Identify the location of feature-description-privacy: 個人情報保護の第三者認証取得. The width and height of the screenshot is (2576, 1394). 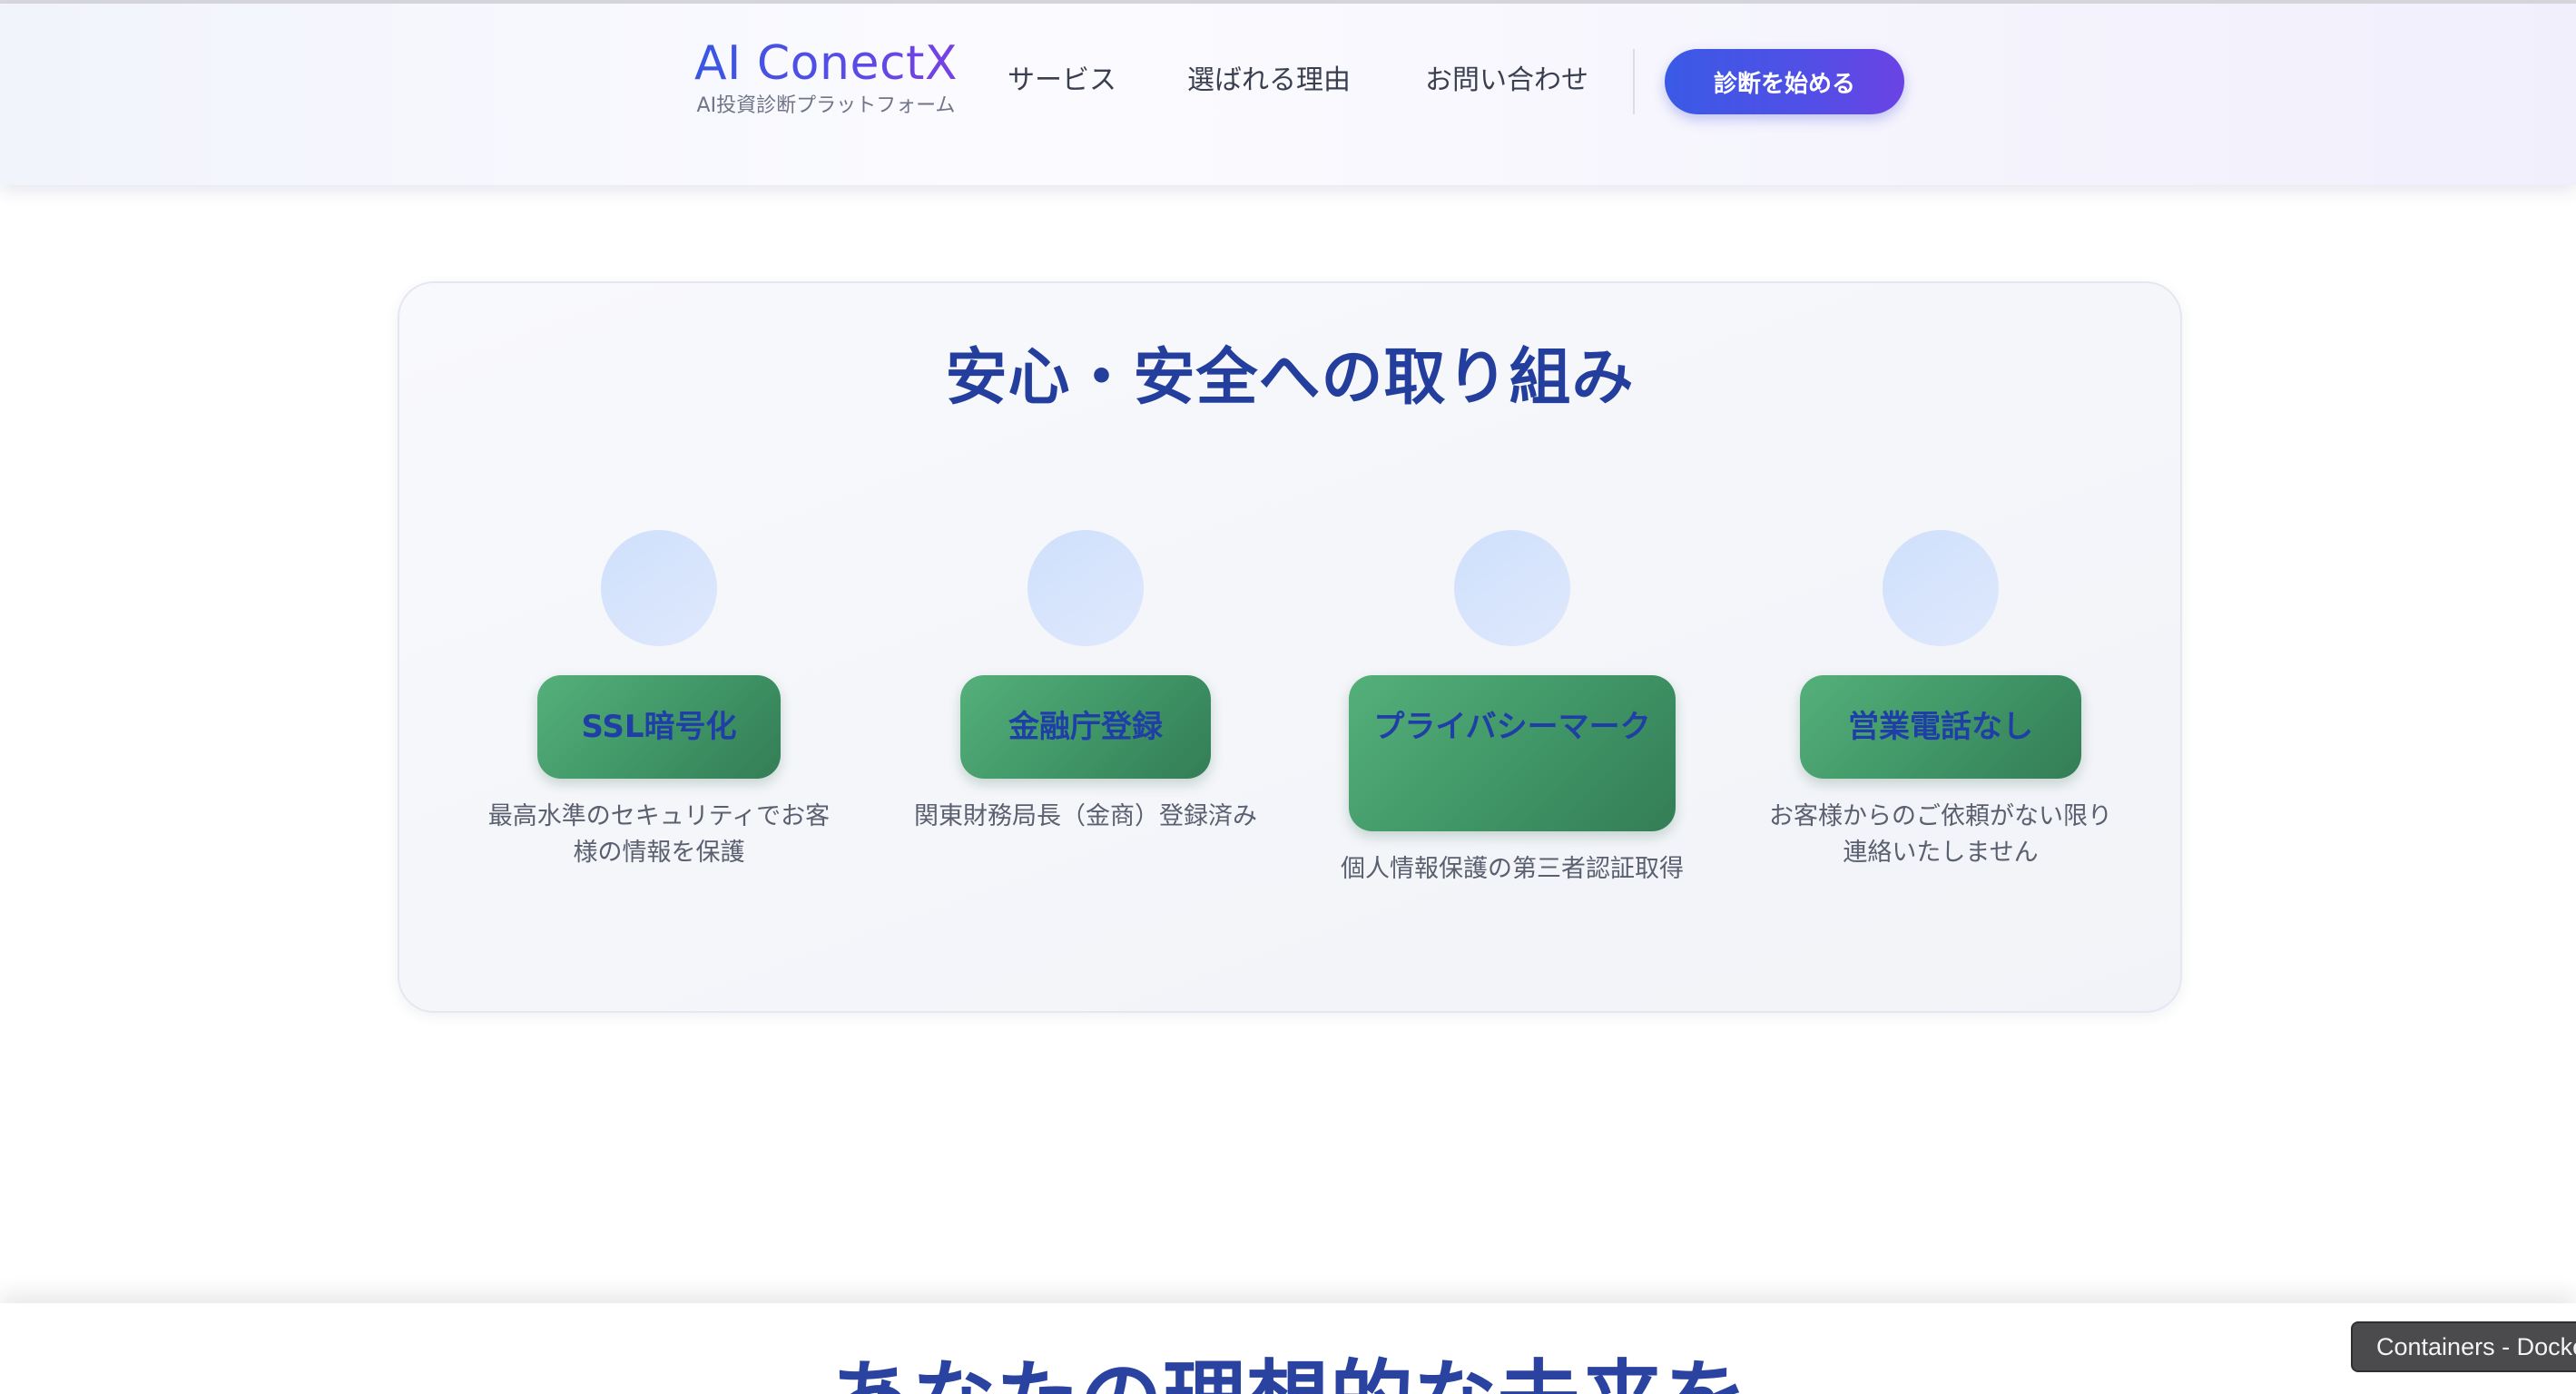
(1512, 869).